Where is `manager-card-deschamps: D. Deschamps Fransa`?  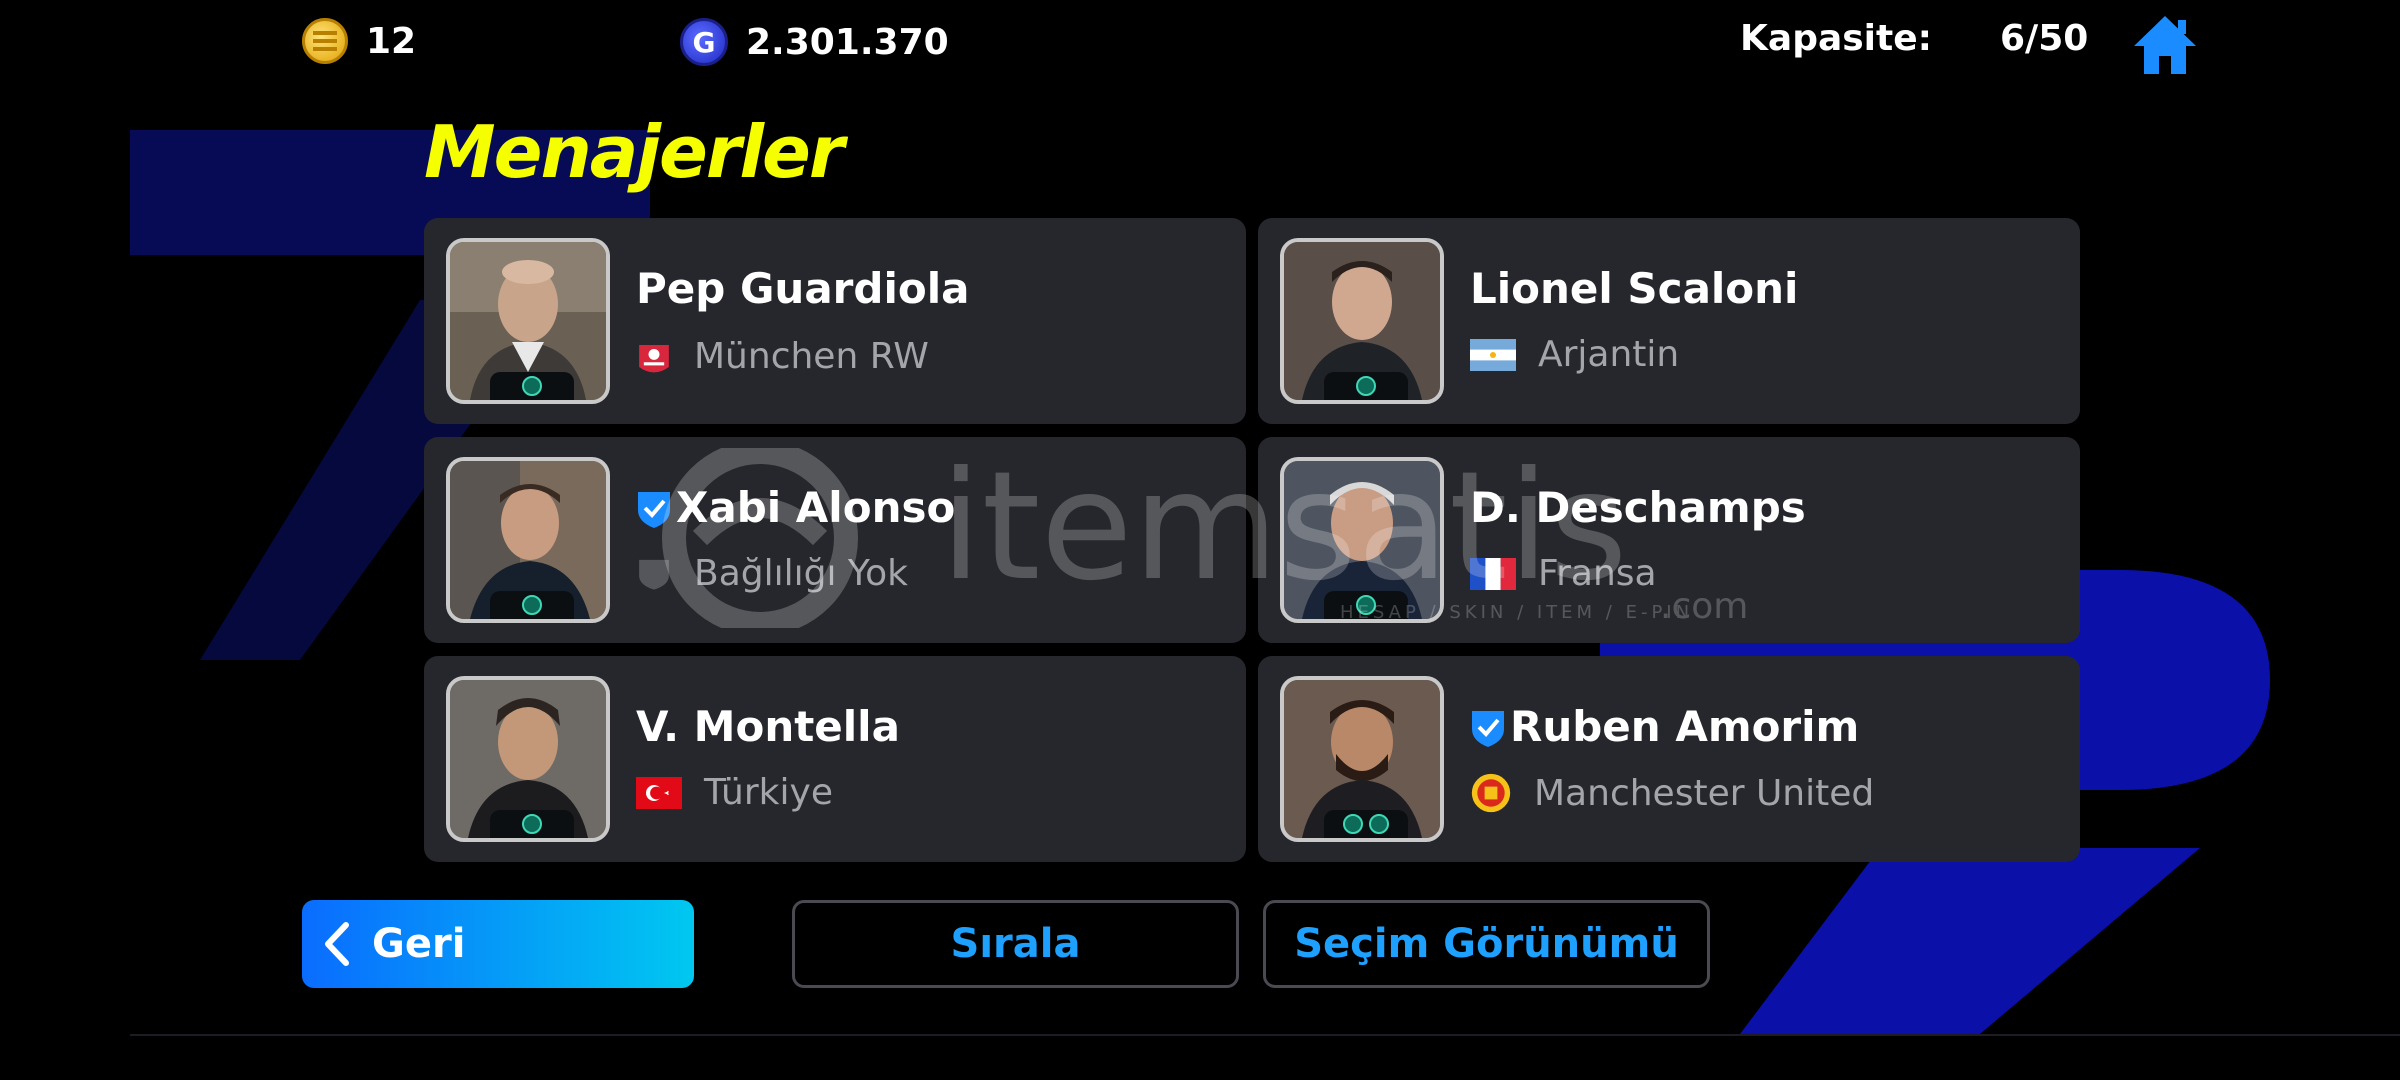
manager-card-deschamps: D. Deschamps Fransa is located at coordinates (1669, 540).